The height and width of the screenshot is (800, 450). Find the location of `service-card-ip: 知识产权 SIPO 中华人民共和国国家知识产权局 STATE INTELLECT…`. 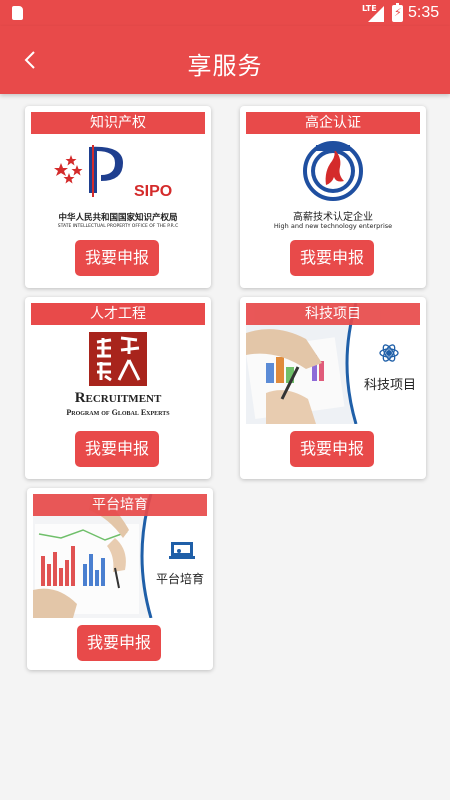

service-card-ip: 知识产权 SIPO 中华人民共和国国家知识产权局 STATE INTELLECT… is located at coordinates (118, 197).